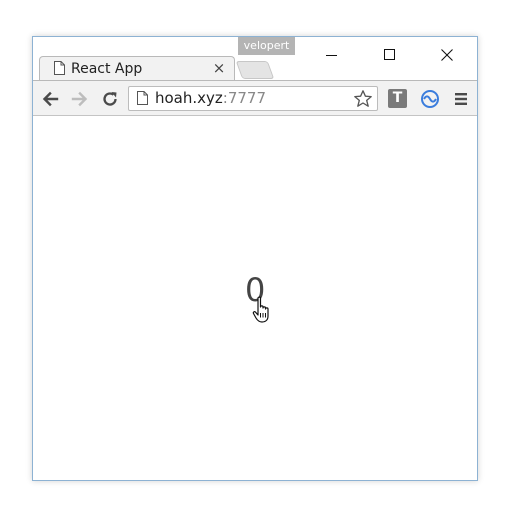 The height and width of the screenshot is (525, 510). I want to click on maximize-icon, so click(389, 54).